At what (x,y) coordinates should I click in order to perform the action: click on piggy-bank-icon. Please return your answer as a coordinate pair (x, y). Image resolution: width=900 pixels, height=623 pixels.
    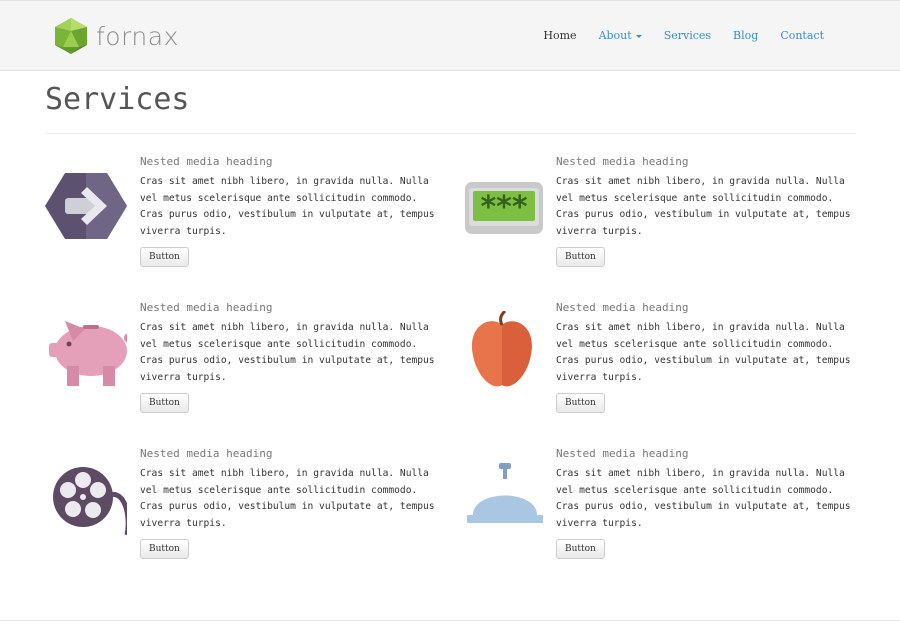
    Looking at the image, I should click on (88, 353).